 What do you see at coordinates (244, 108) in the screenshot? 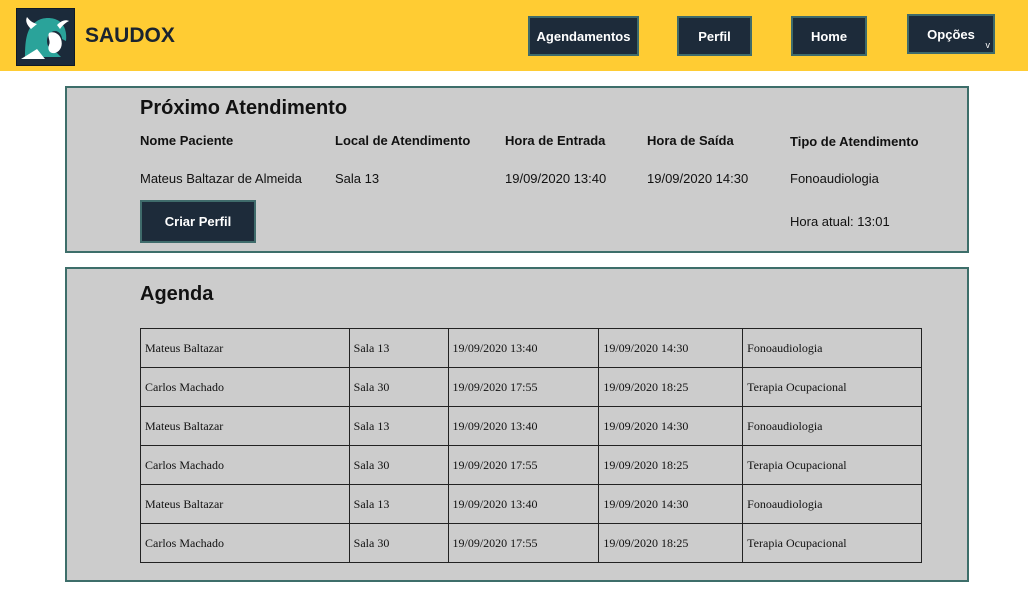
I see `next-appointment-title: Próximo Atendimento` at bounding box center [244, 108].